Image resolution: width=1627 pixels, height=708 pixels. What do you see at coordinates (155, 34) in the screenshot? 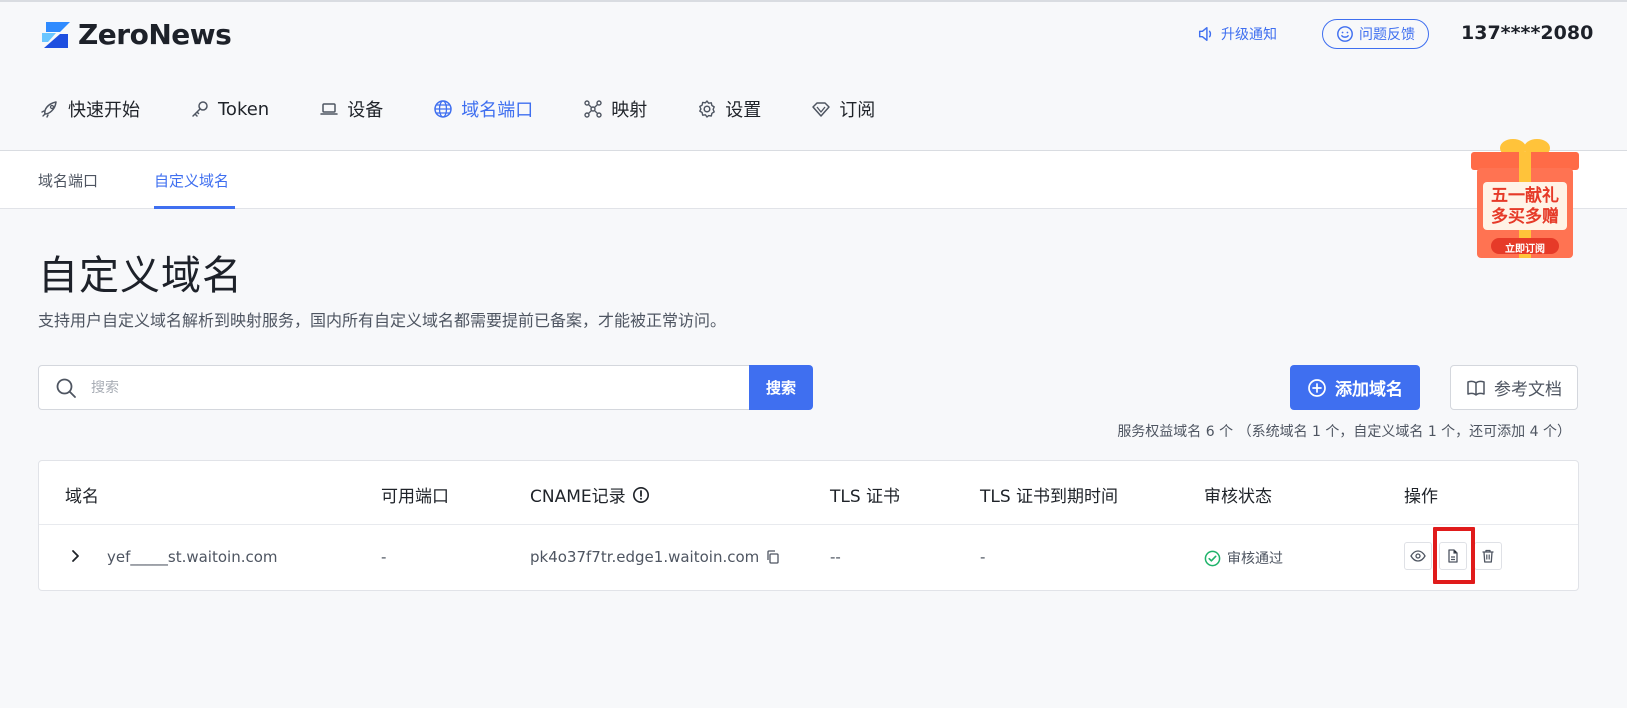
I see `logo-text: ZeroNews` at bounding box center [155, 34].